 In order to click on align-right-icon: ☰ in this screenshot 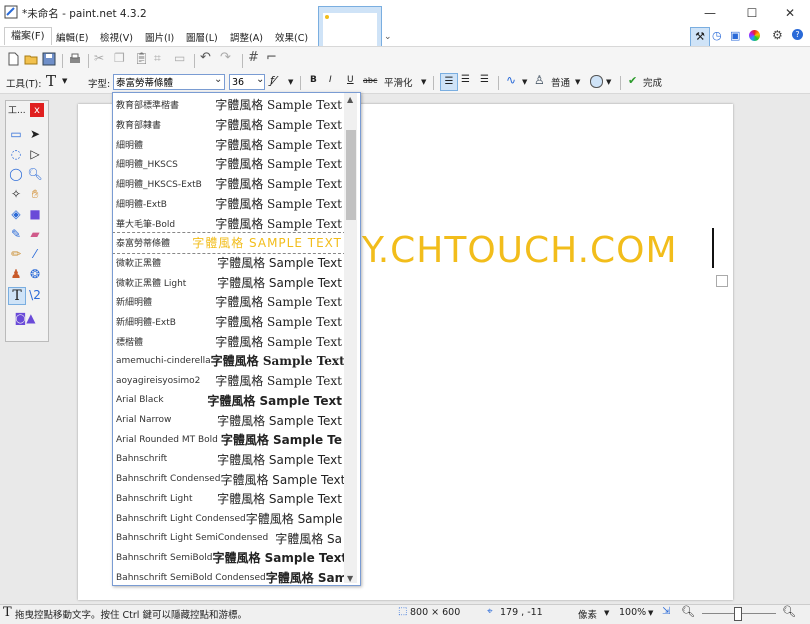, I will do `click(484, 79)`.